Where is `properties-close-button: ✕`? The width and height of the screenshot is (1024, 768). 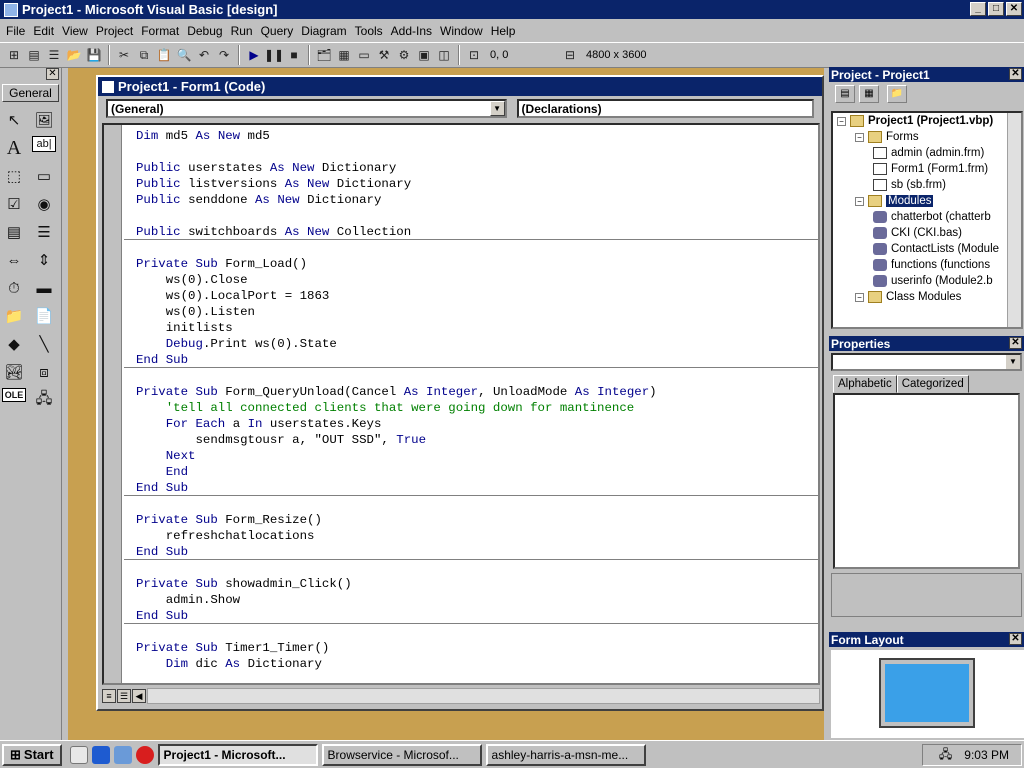 properties-close-button: ✕ is located at coordinates (1015, 343).